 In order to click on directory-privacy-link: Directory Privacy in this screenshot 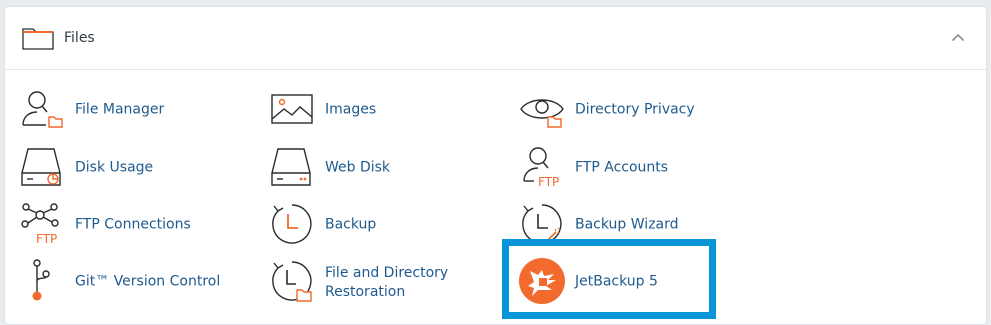, I will do `click(630, 110)`.